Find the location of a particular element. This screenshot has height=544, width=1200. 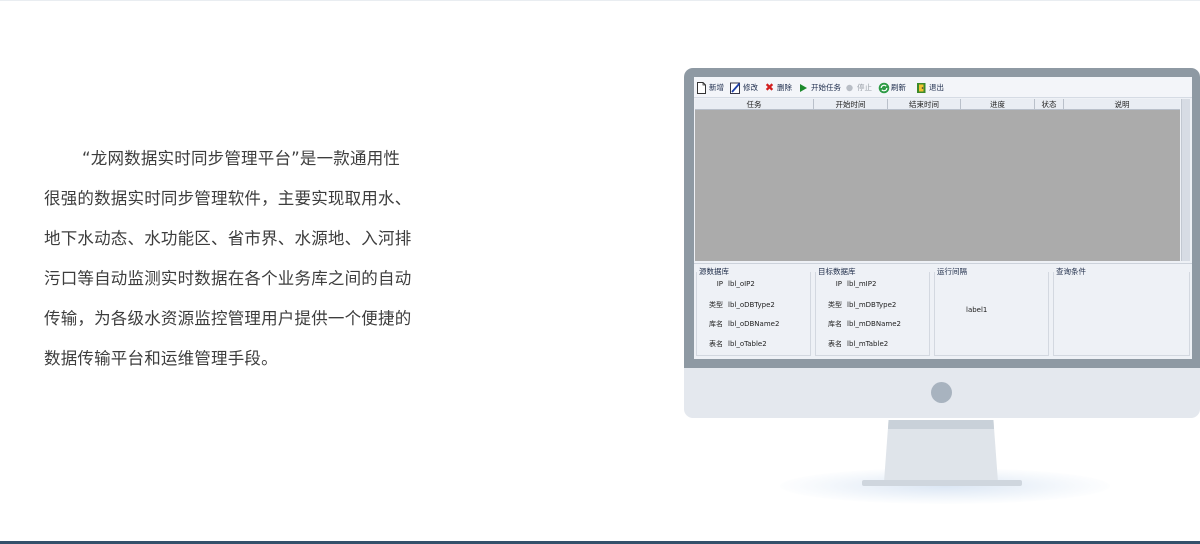

field-value: lbl_mTable2 is located at coordinates (868, 344).